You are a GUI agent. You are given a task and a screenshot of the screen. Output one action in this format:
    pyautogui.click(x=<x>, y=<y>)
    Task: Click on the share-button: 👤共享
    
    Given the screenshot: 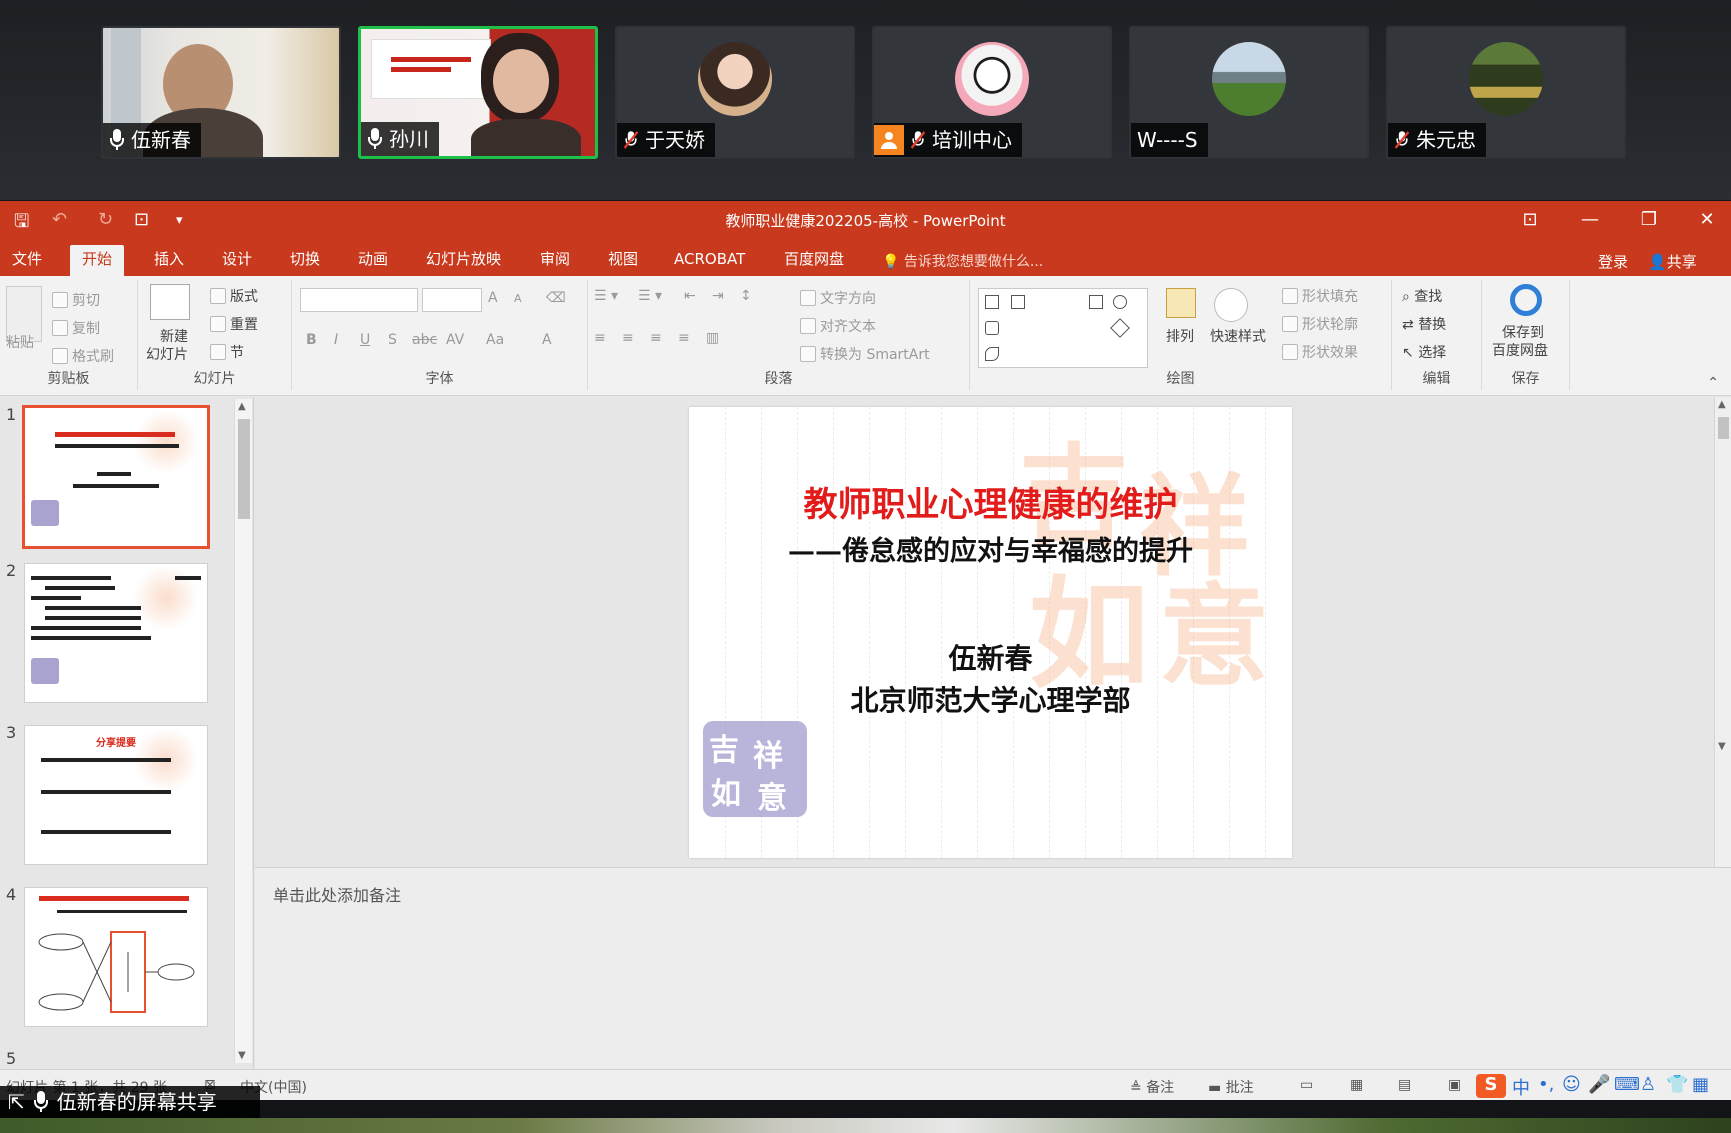 What is the action you would take?
    pyautogui.click(x=1672, y=261)
    